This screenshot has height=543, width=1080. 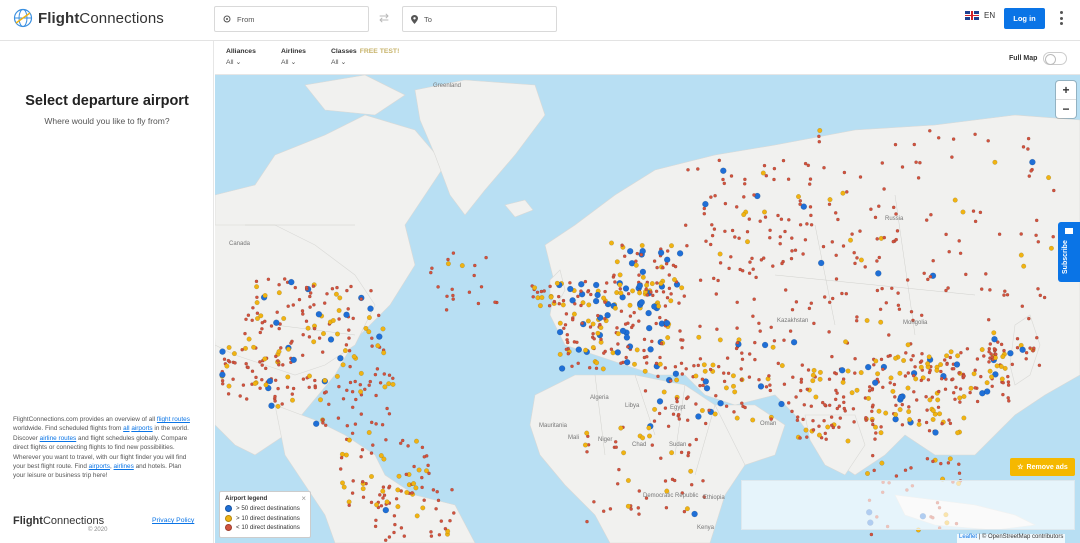 I want to click on airlines-link: airlines, so click(x=124, y=466).